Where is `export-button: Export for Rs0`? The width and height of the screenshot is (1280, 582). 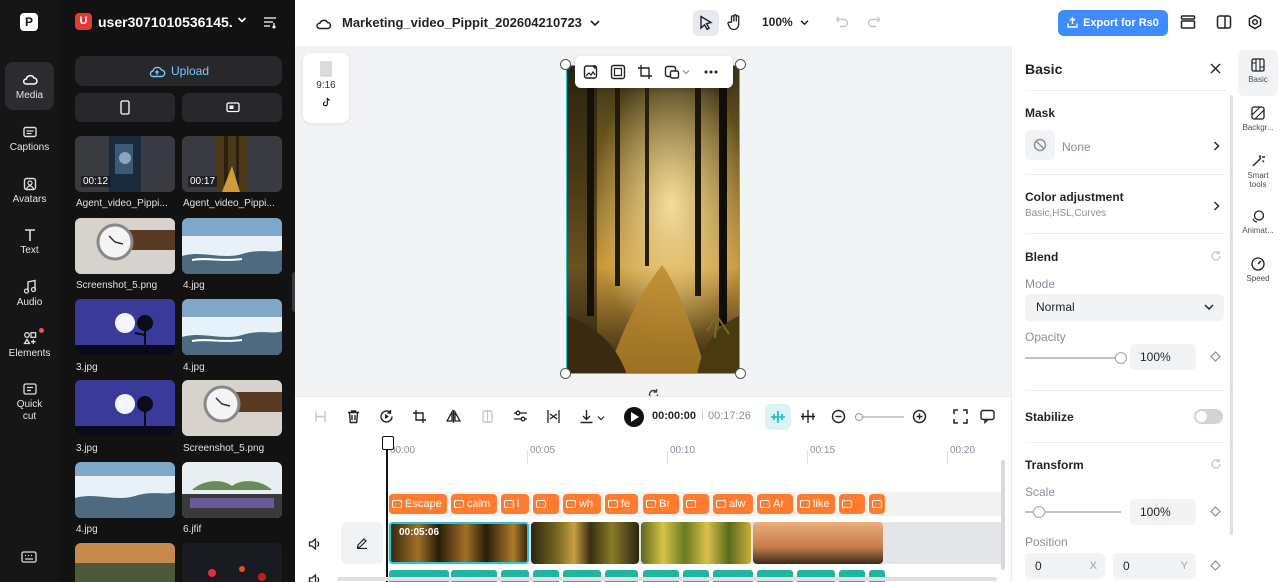 export-button: Export for Rs0 is located at coordinates (1113, 23).